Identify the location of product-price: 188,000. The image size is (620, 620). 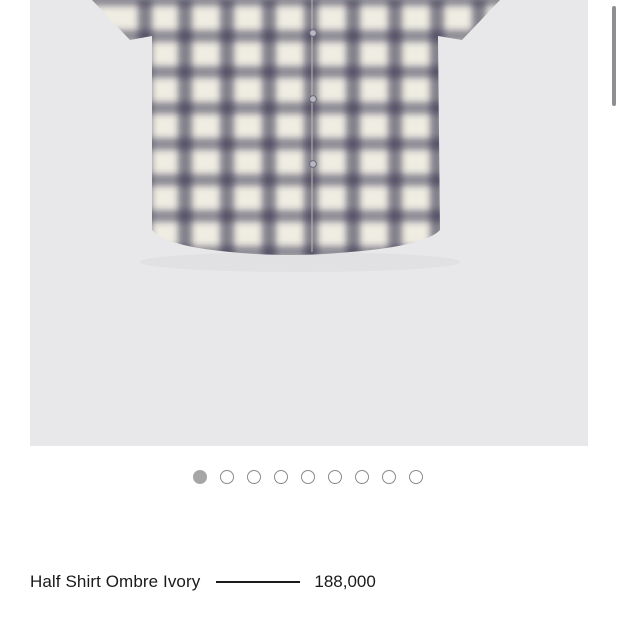
(345, 581).